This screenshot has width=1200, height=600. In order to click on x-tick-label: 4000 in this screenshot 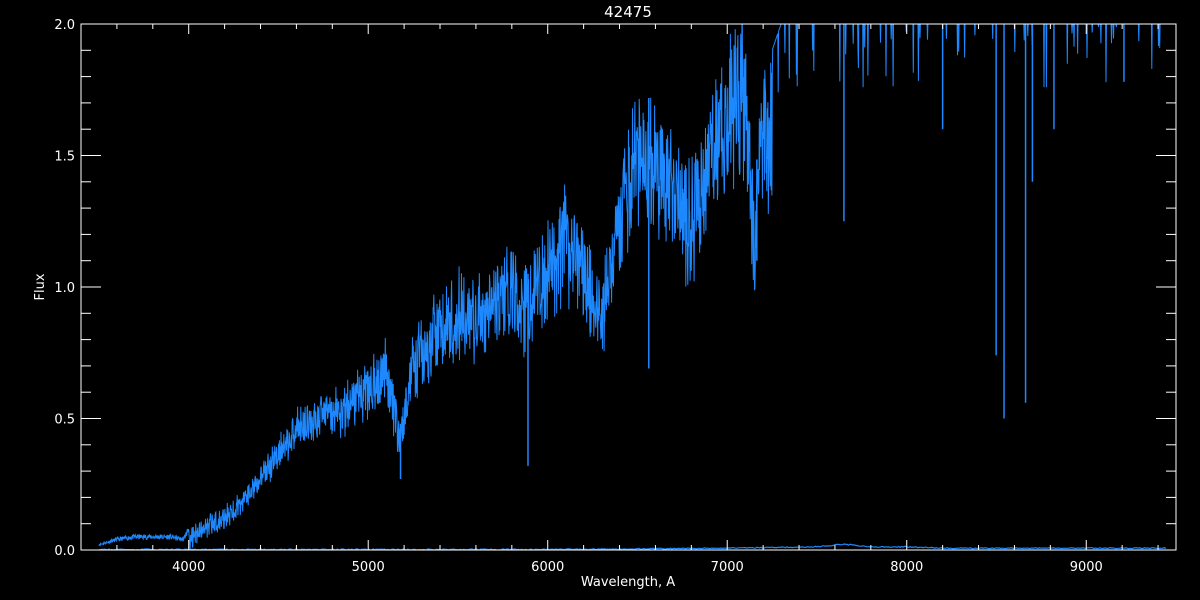, I will do `click(188, 567)`.